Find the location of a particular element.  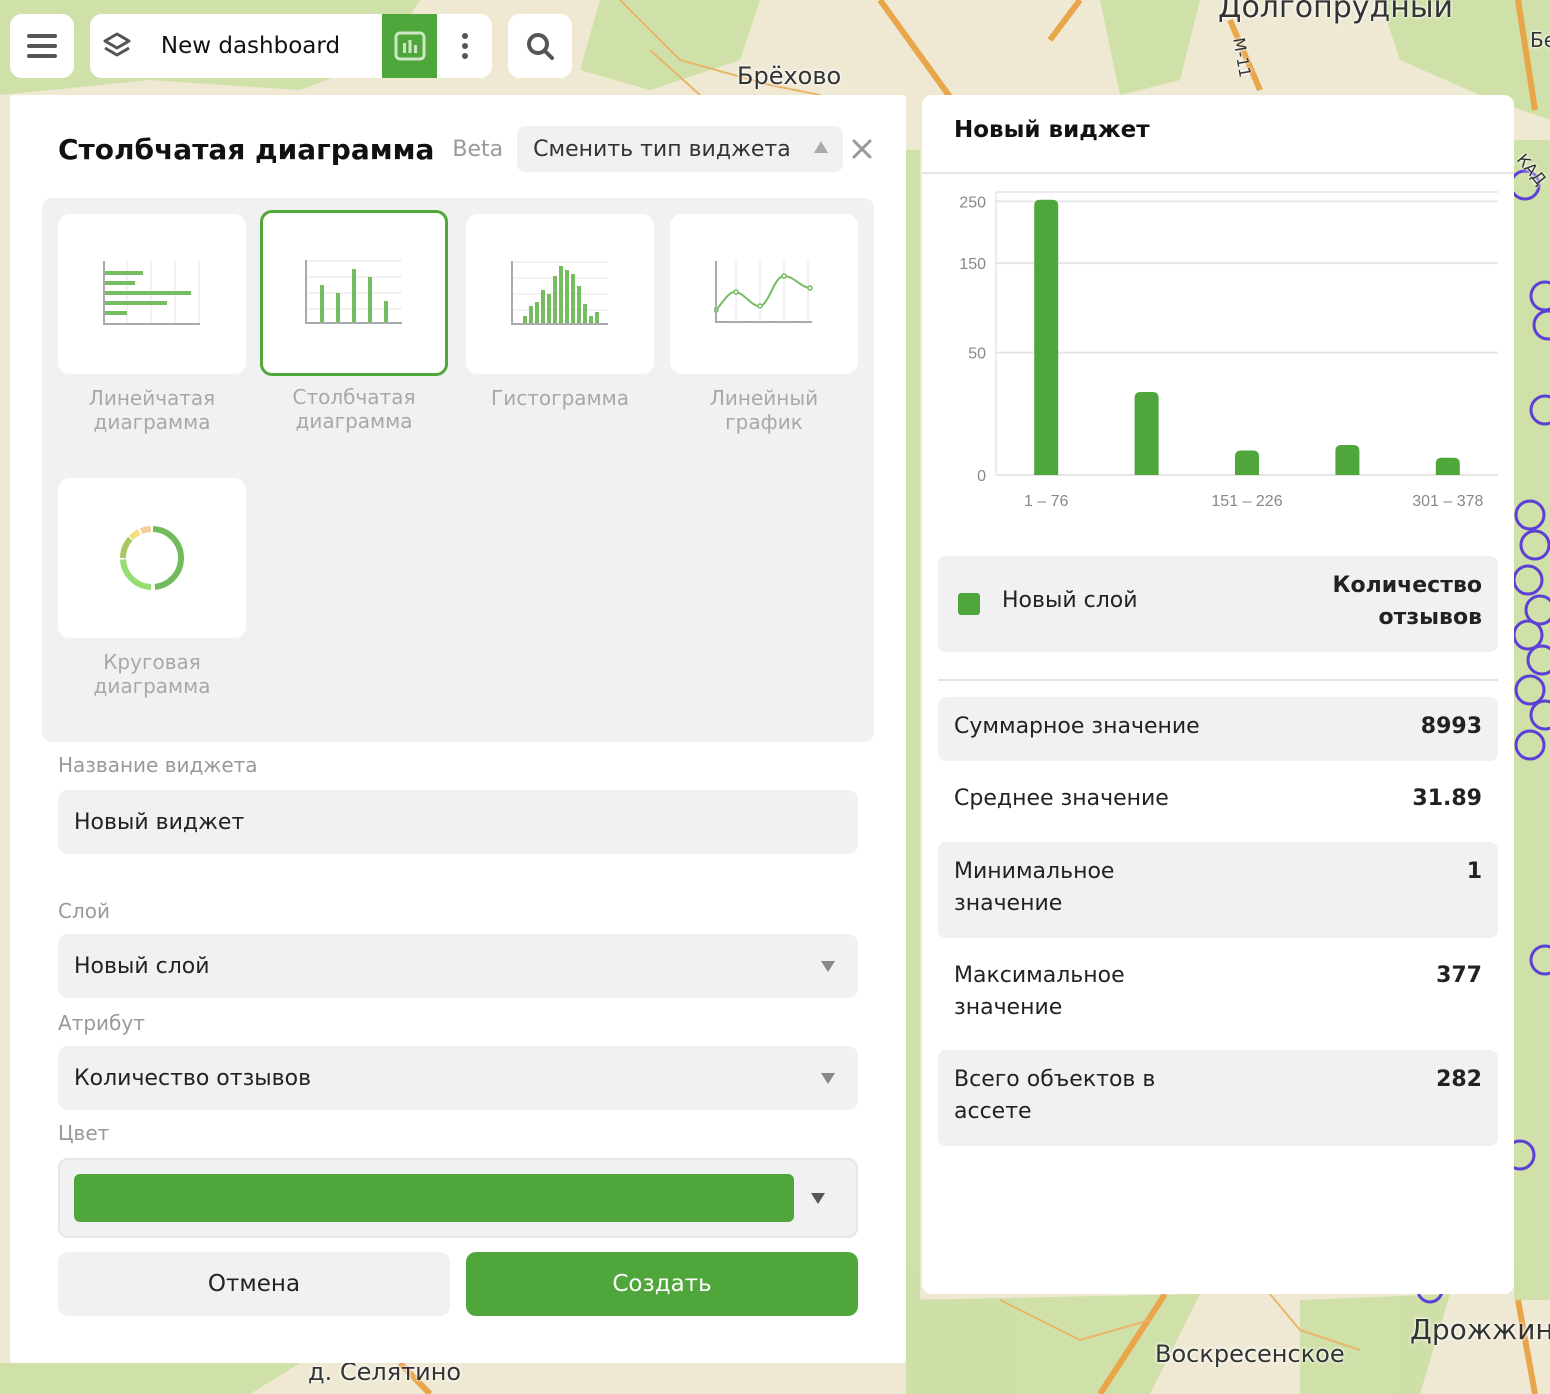

attribute-select: Количество отзывов is located at coordinates (458, 1078).